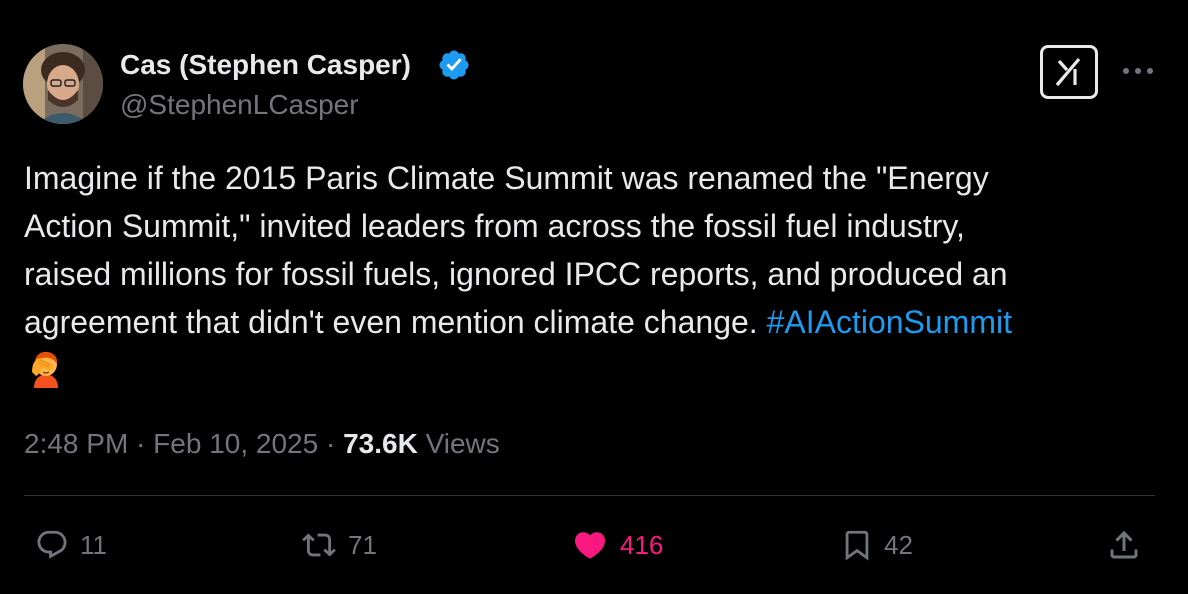 The width and height of the screenshot is (1188, 594). Describe the element at coordinates (454, 65) in the screenshot. I see `verified-badge-icon` at that location.